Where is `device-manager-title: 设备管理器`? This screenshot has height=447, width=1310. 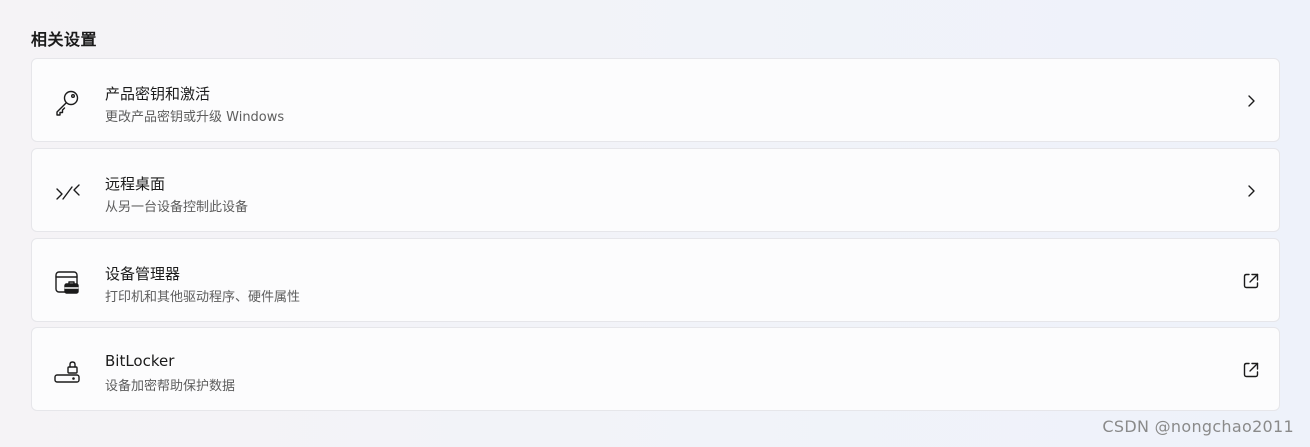 device-manager-title: 设备管理器 is located at coordinates (143, 274).